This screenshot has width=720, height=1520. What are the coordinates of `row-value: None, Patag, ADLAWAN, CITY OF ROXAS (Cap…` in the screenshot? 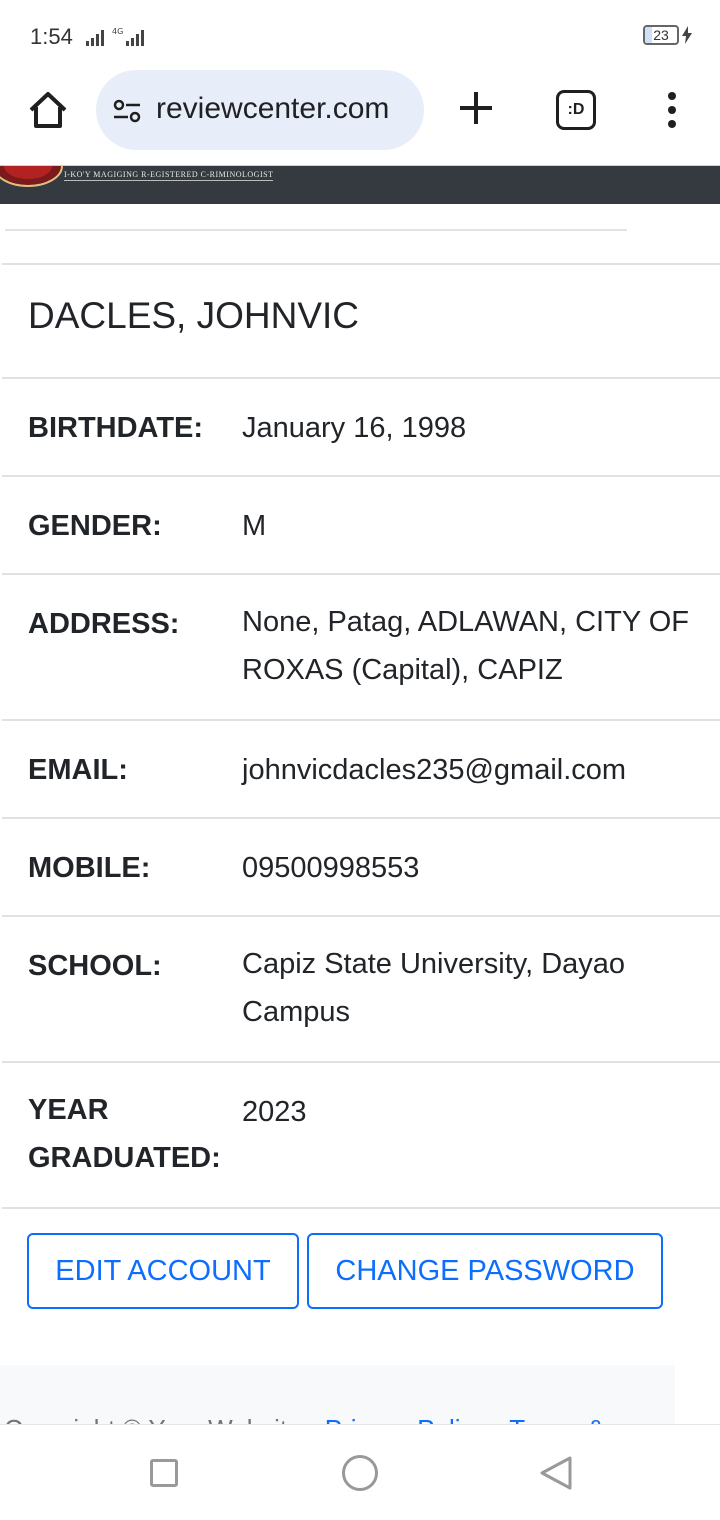 It's located at (465, 646).